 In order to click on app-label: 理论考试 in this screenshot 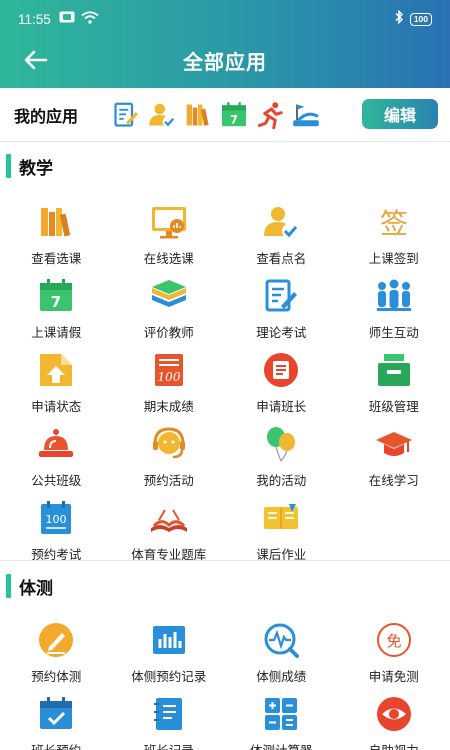, I will do `click(281, 332)`.